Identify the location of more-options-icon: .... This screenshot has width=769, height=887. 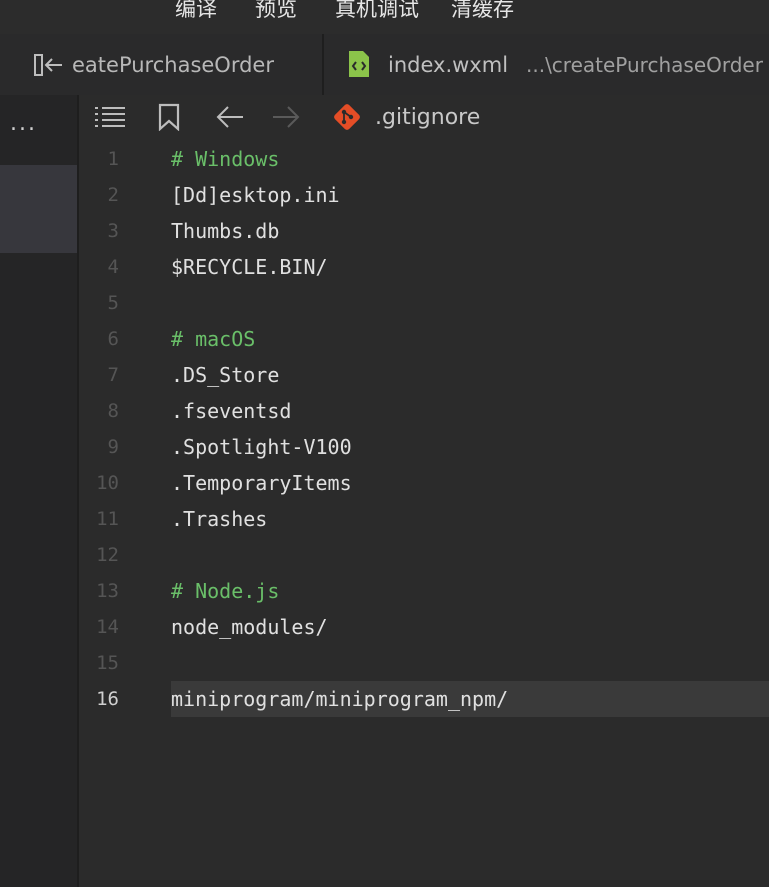
(23, 123).